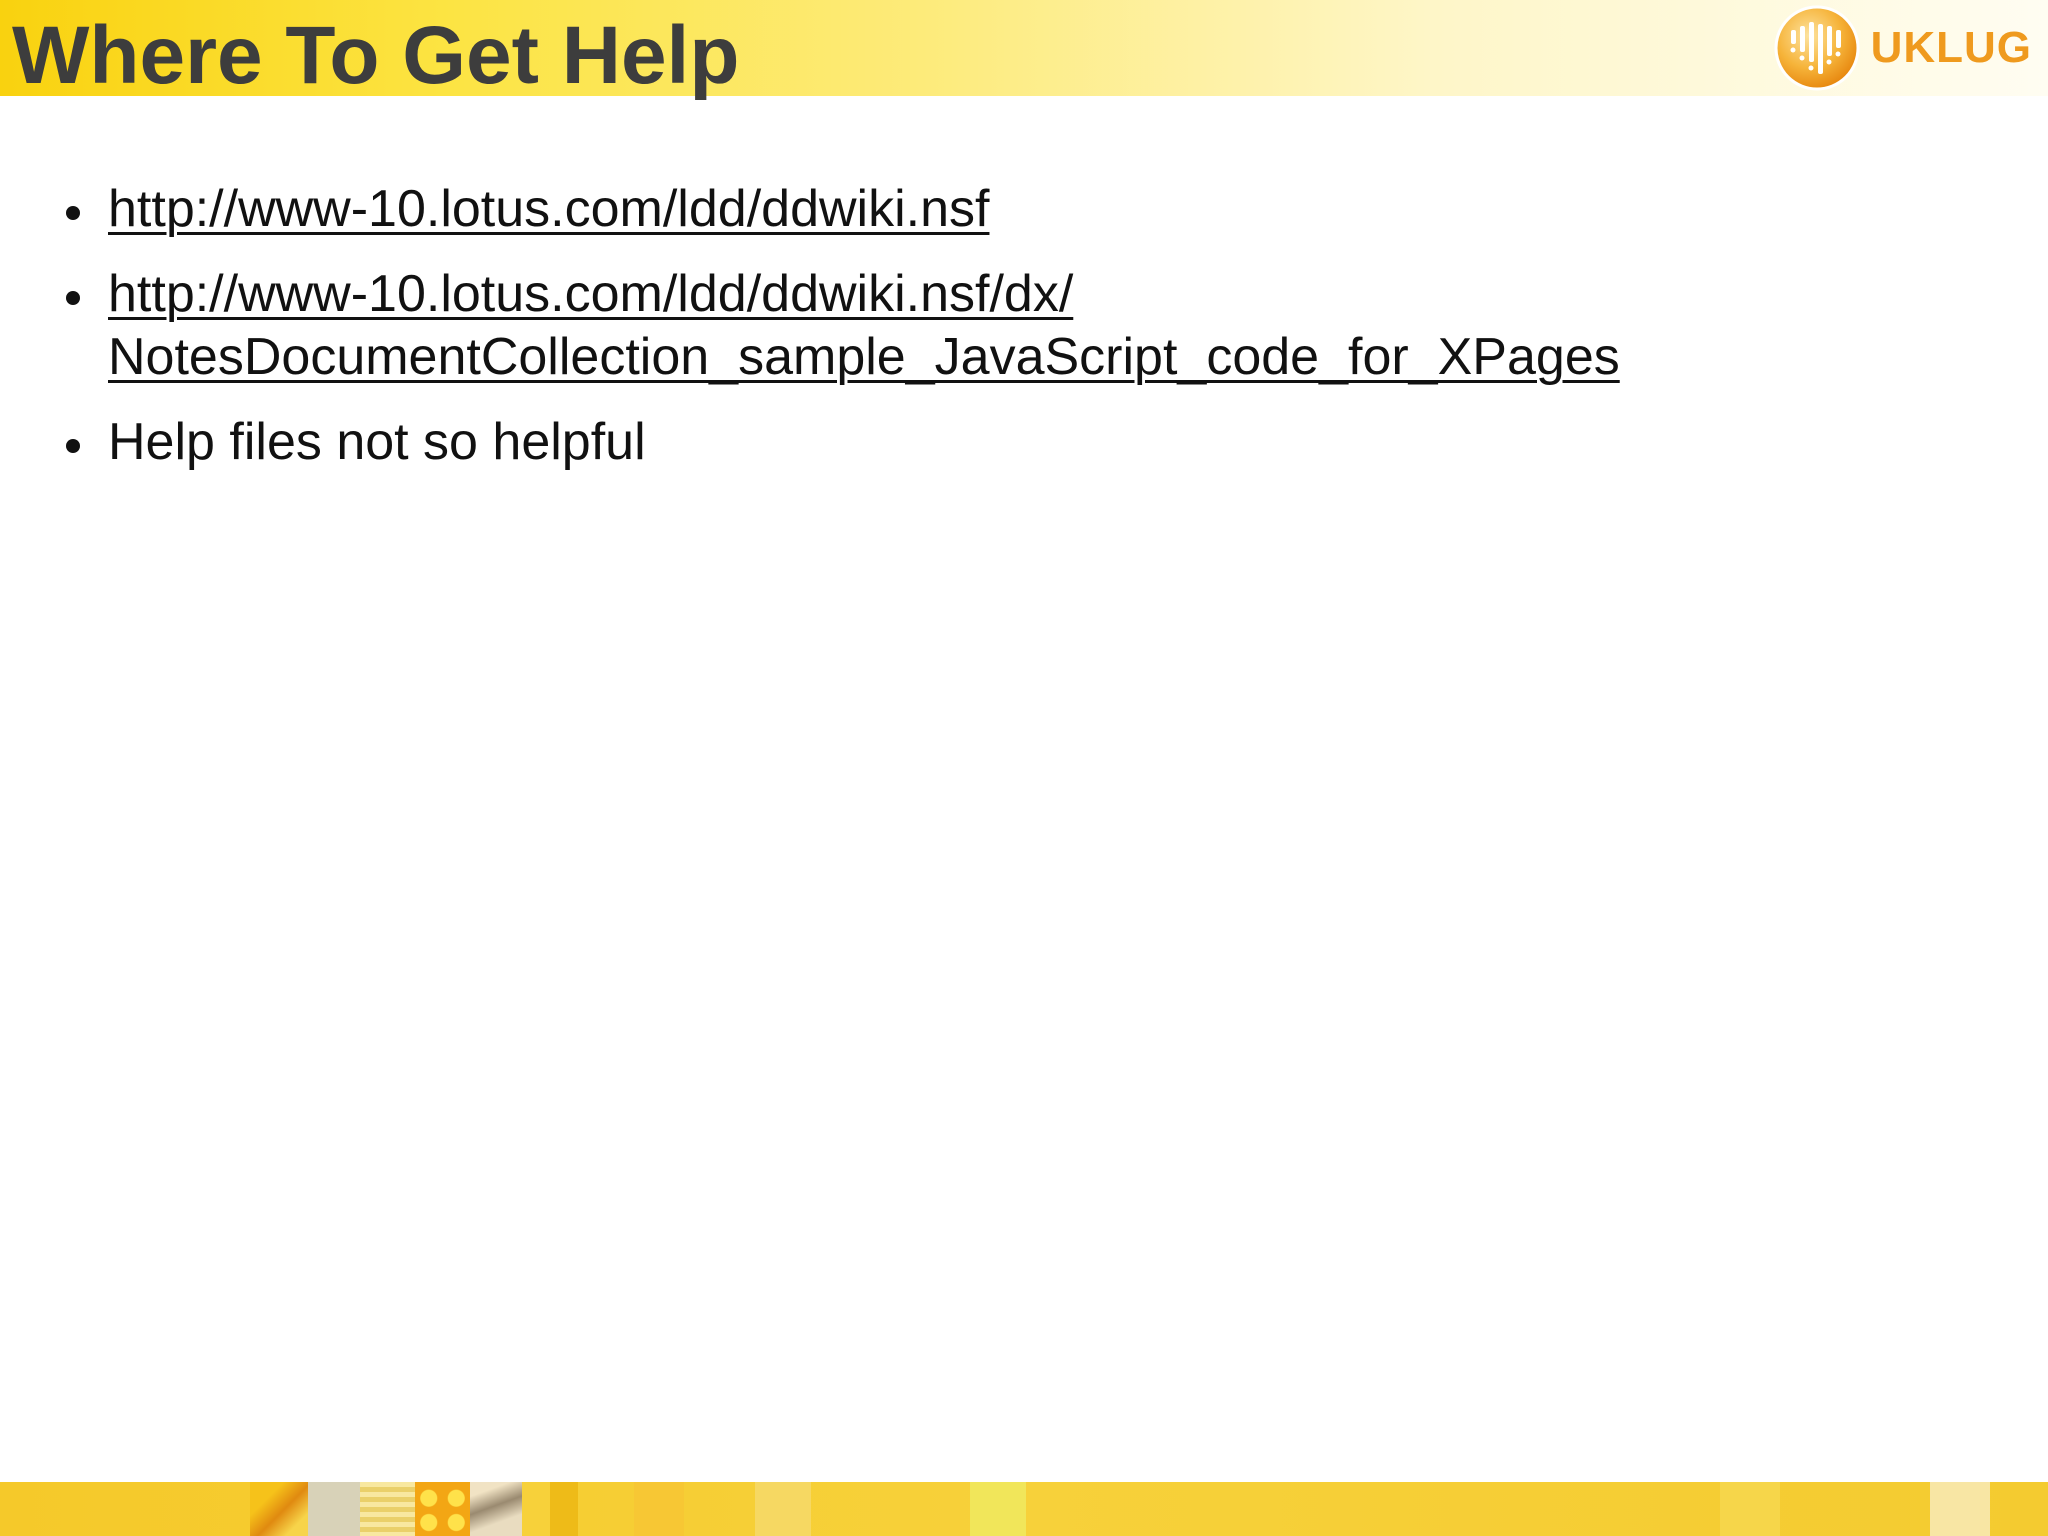 The image size is (2048, 1536). I want to click on footer-band, so click(1024, 1509).